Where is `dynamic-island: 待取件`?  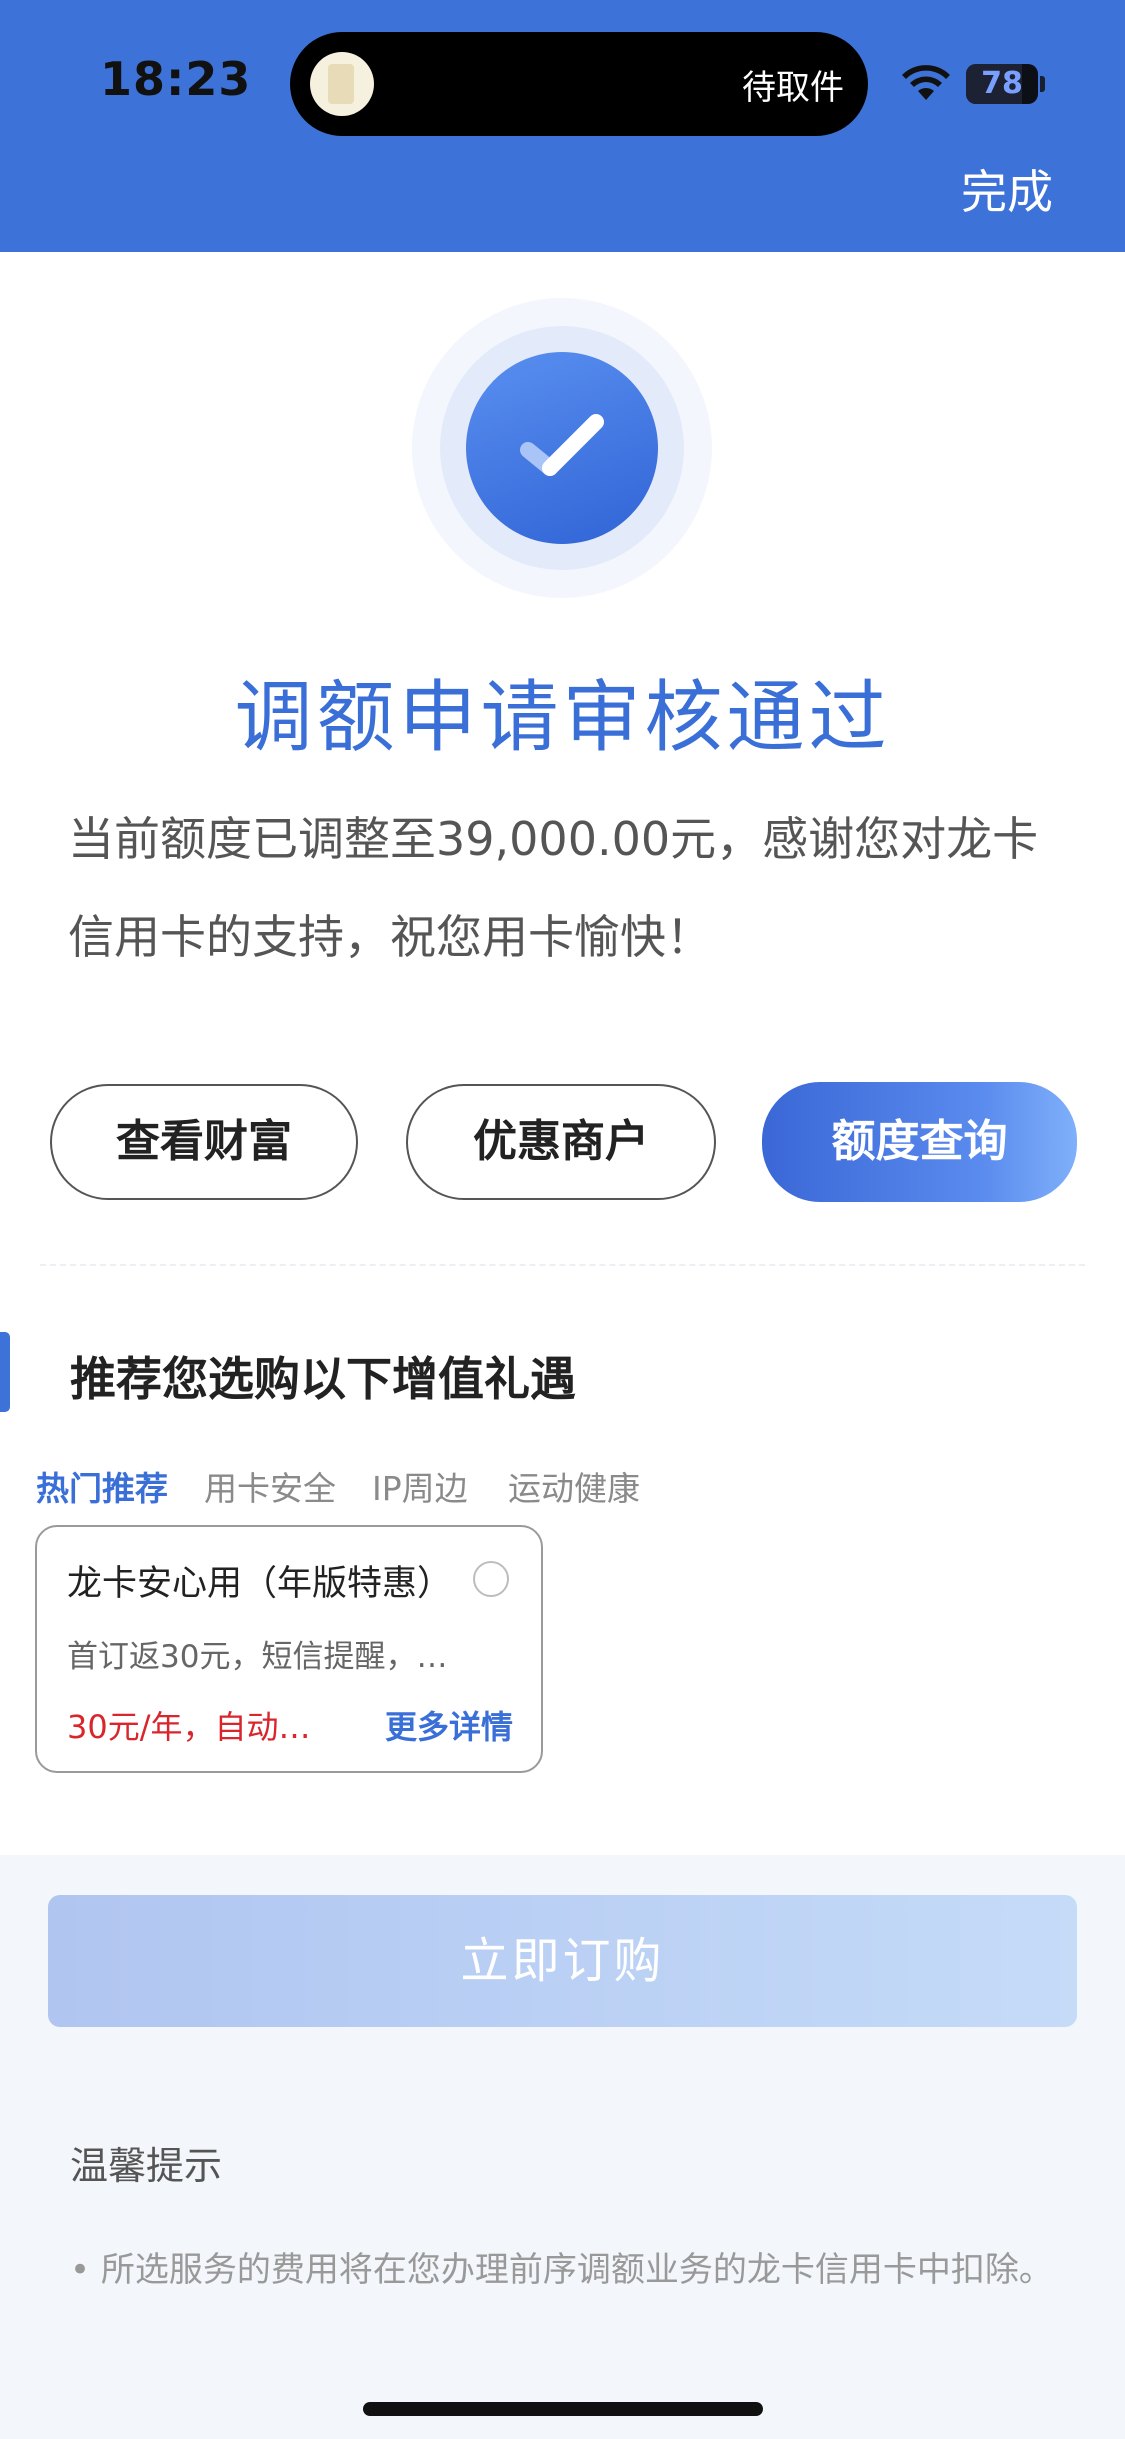 dynamic-island: 待取件 is located at coordinates (579, 84).